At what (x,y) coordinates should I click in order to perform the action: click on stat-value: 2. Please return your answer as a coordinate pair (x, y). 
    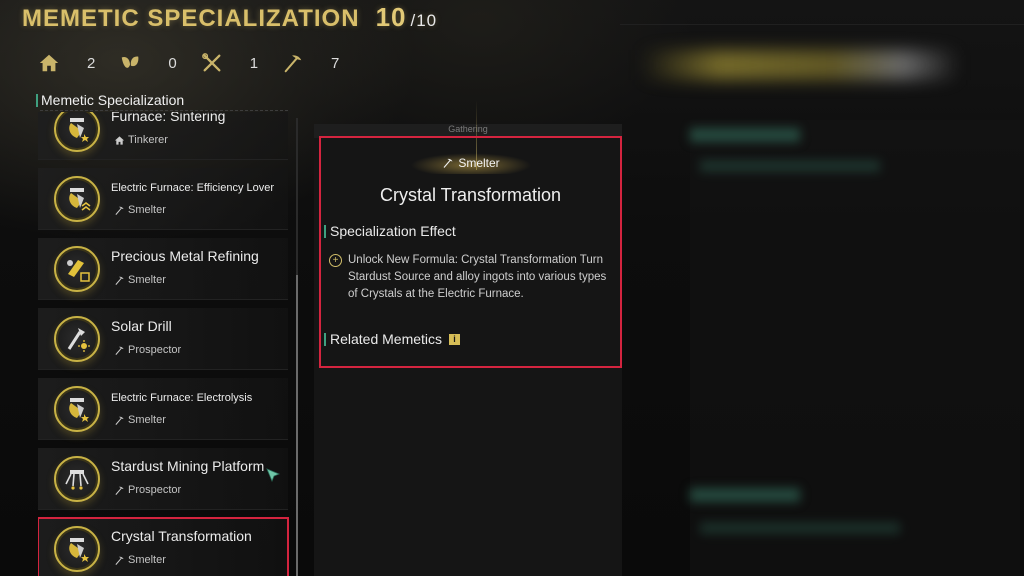
    Looking at the image, I should click on (91, 63).